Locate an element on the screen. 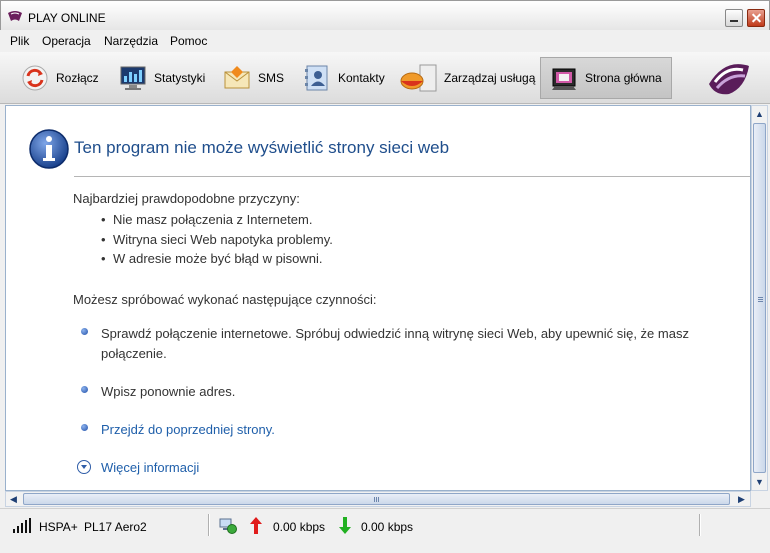  horizontal-scroll-thumb is located at coordinates (376, 499).